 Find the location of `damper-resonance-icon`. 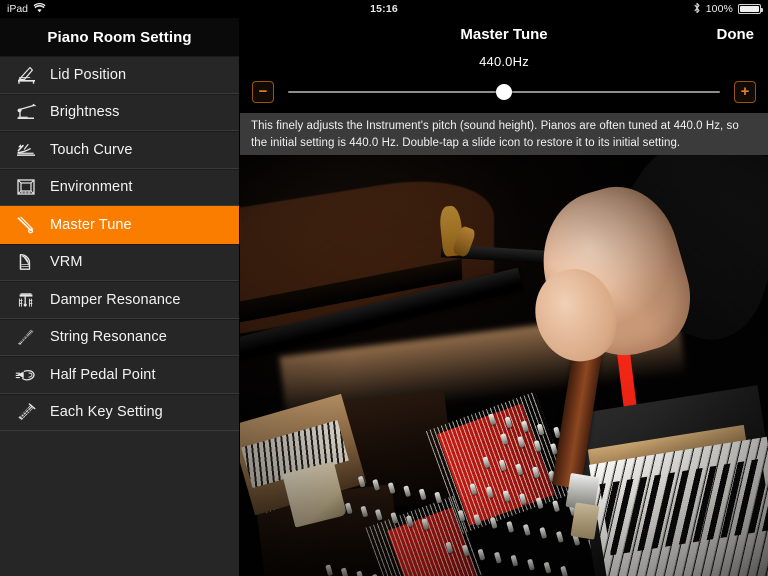

damper-resonance-icon is located at coordinates (27, 300).